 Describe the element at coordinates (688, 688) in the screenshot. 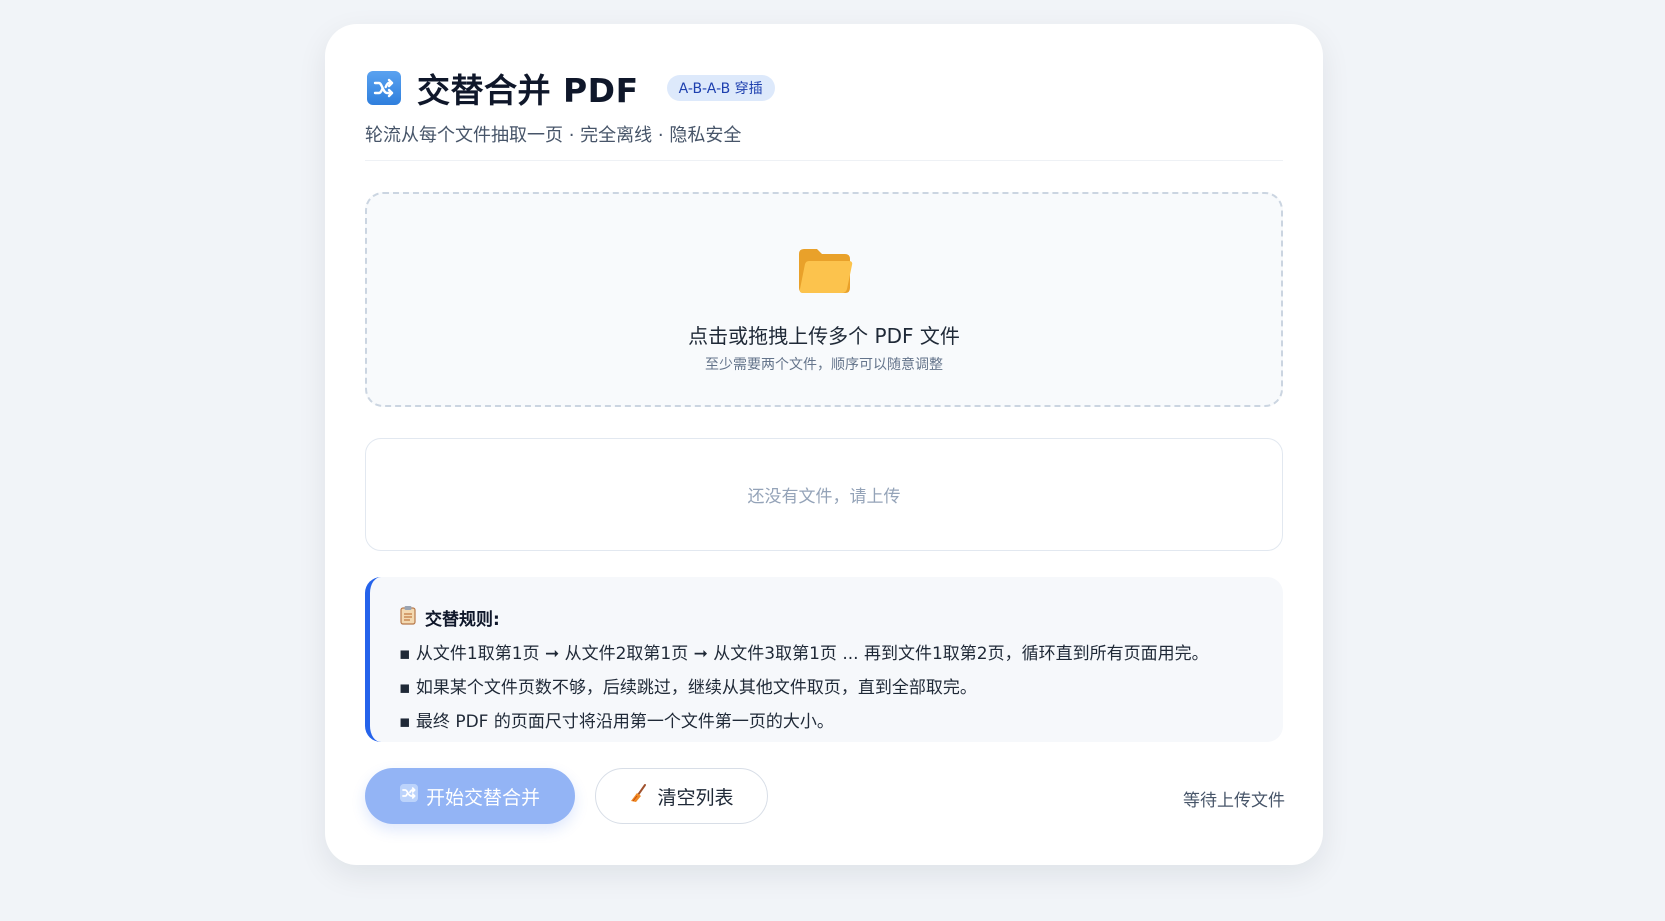

I see `rule-line-2: ▪ 如果某个文件页数不够，后续跳过，继续从其他文件取页，直到全部取完。` at that location.